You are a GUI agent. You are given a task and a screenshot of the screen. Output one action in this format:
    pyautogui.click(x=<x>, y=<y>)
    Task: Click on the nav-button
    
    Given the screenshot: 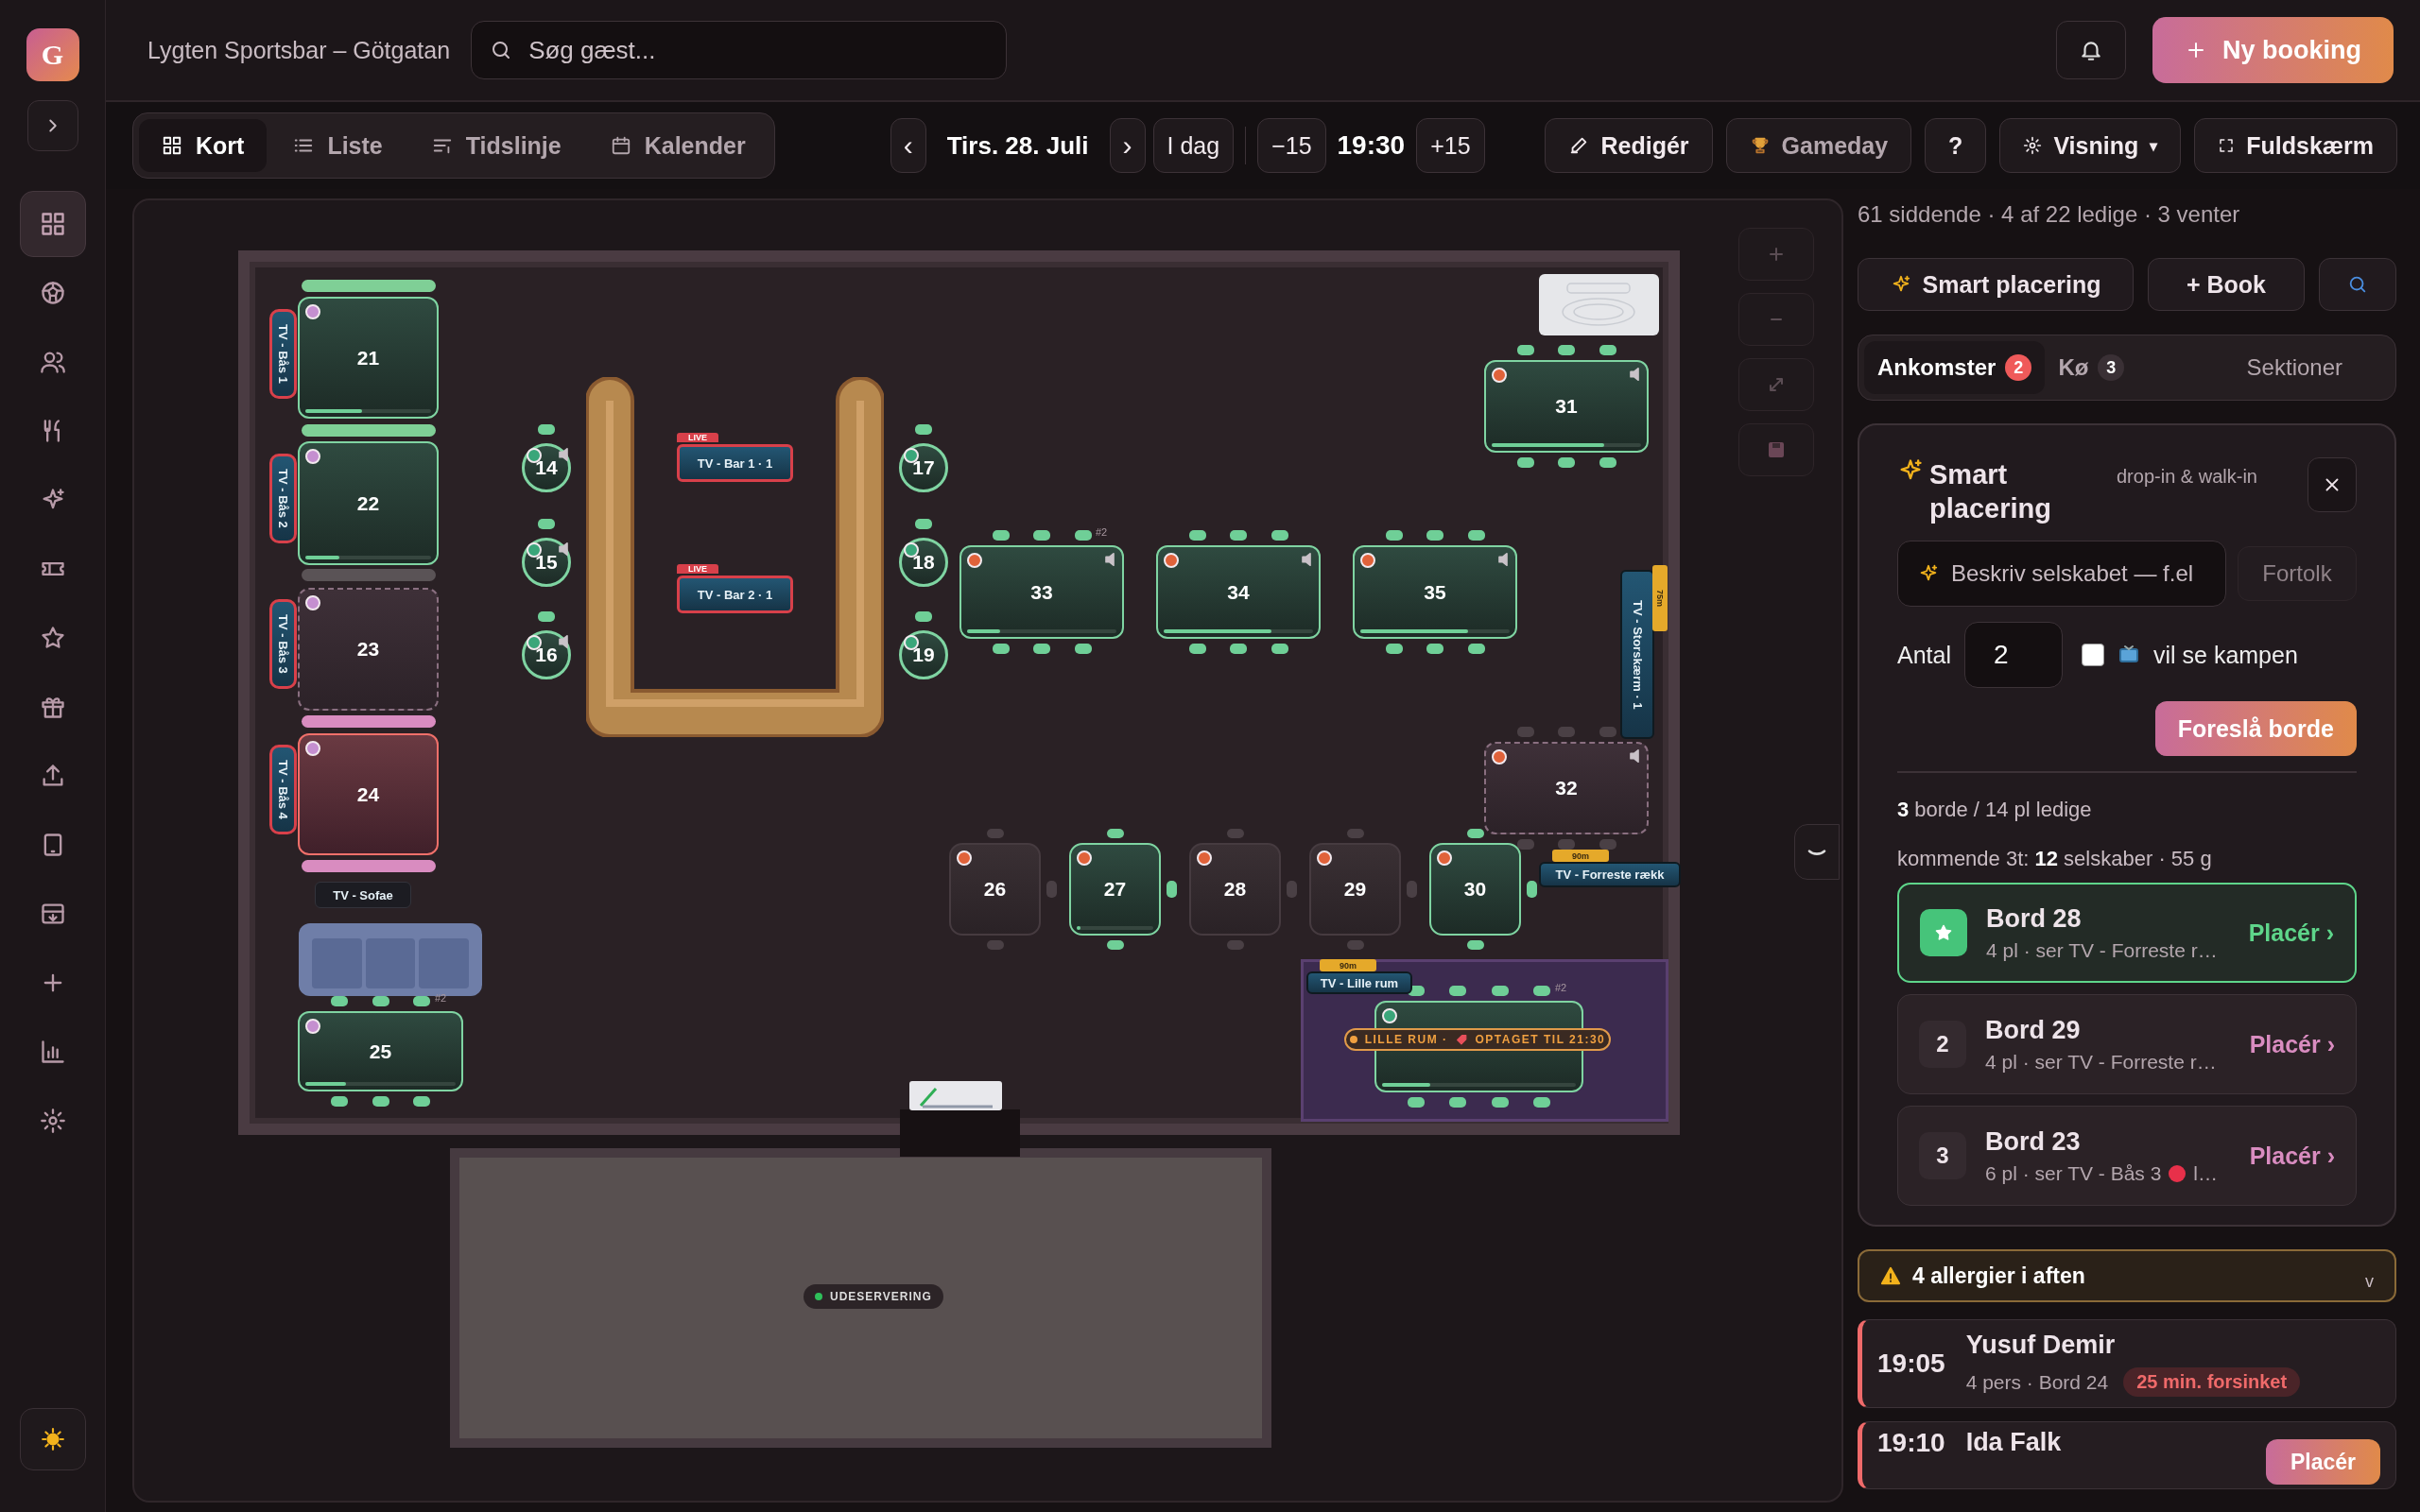 What is the action you would take?
    pyautogui.click(x=52, y=224)
    